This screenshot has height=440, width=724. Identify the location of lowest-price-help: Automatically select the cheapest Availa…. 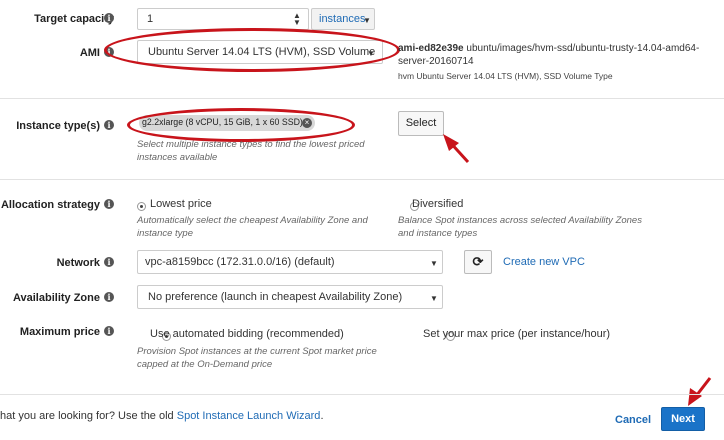
(252, 227).